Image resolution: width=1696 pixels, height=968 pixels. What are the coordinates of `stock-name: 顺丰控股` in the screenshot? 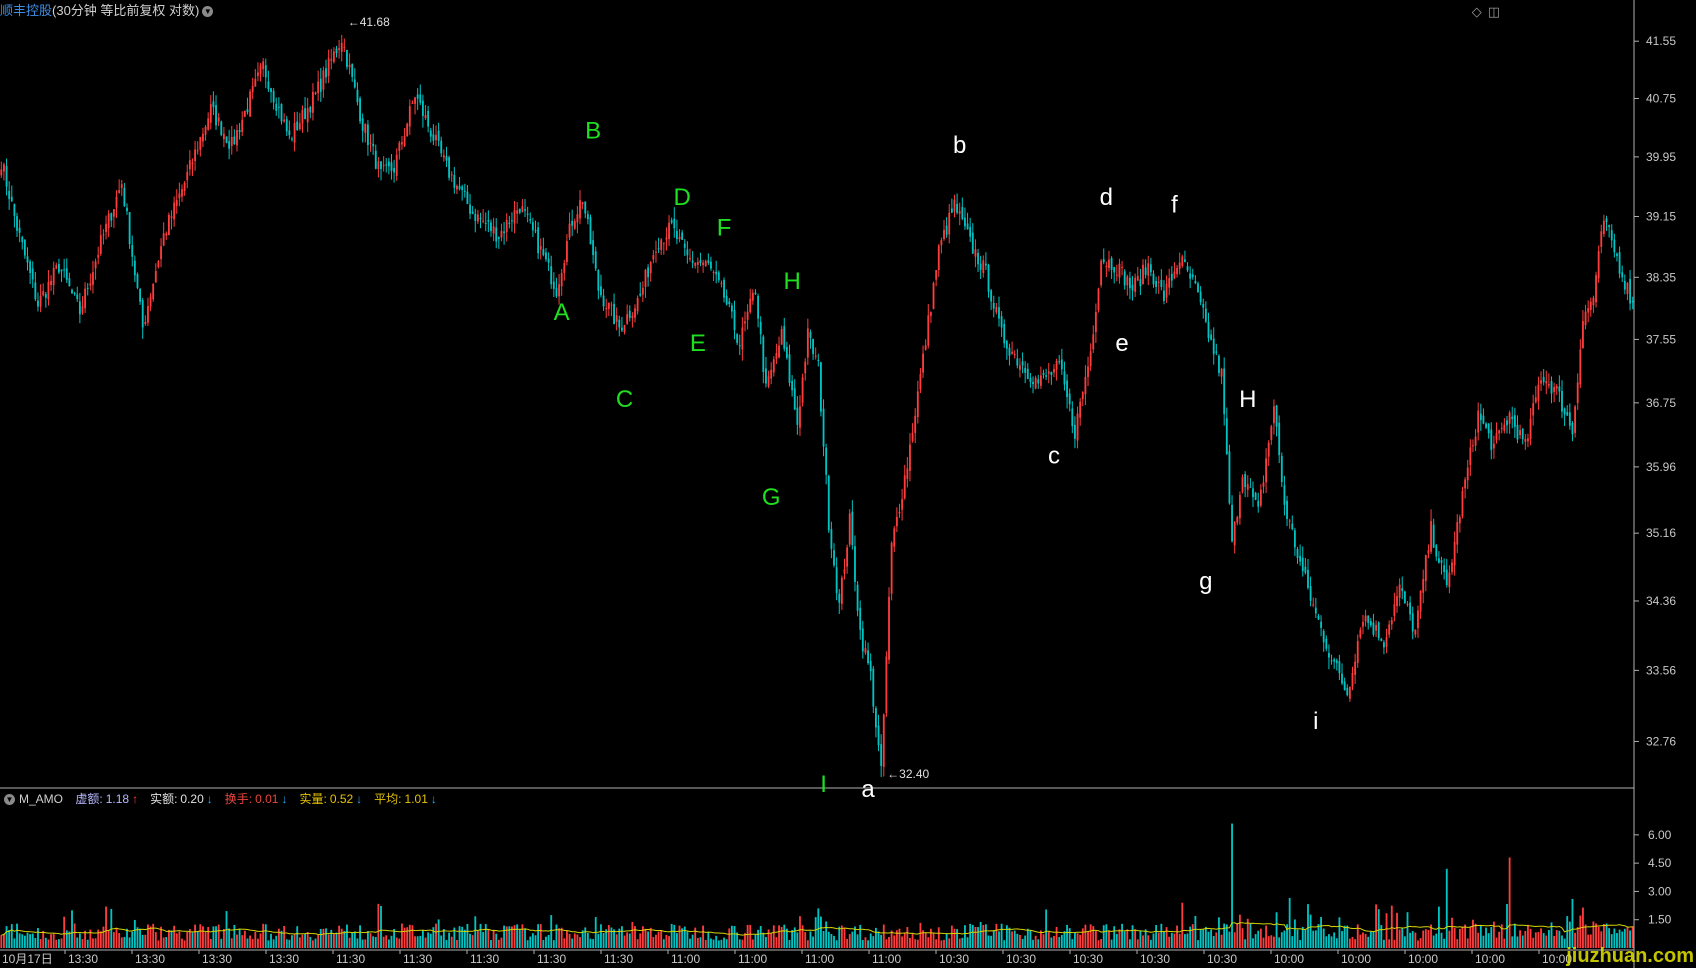 It's located at (26, 10).